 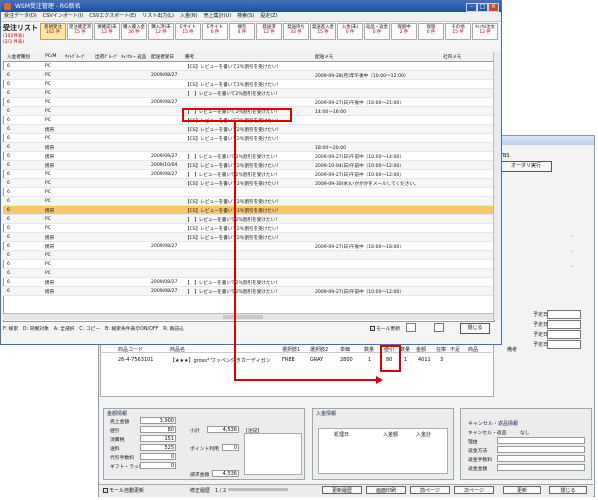 What do you see at coordinates (189, 16) in the screenshot?
I see `menu-item: 入金(N)` at bounding box center [189, 16].